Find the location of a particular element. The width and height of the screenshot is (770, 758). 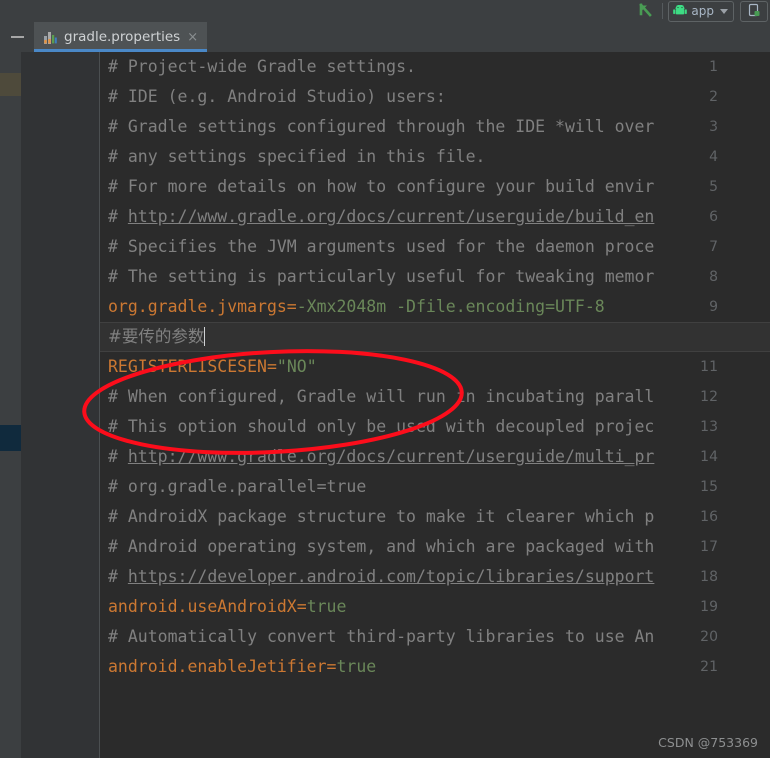

top-toolbar: app is located at coordinates (385, 11).